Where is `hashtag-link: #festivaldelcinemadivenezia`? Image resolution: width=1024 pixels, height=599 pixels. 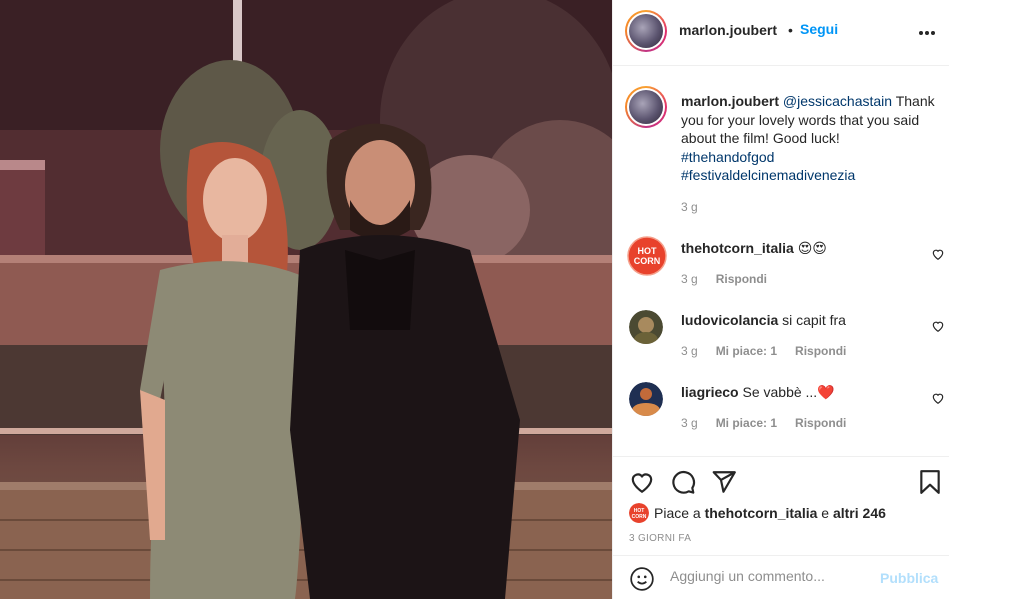
hashtag-link: #festivaldelcinemadivenezia is located at coordinates (768, 175).